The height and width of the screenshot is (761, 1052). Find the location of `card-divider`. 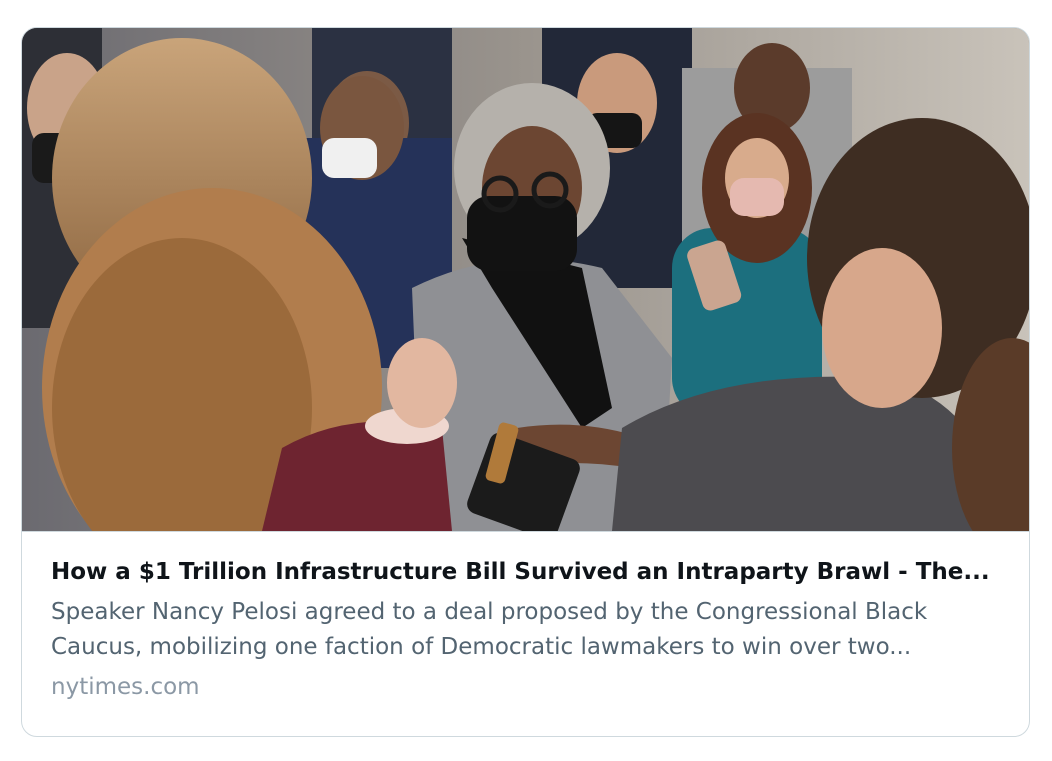

card-divider is located at coordinates (525, 531).